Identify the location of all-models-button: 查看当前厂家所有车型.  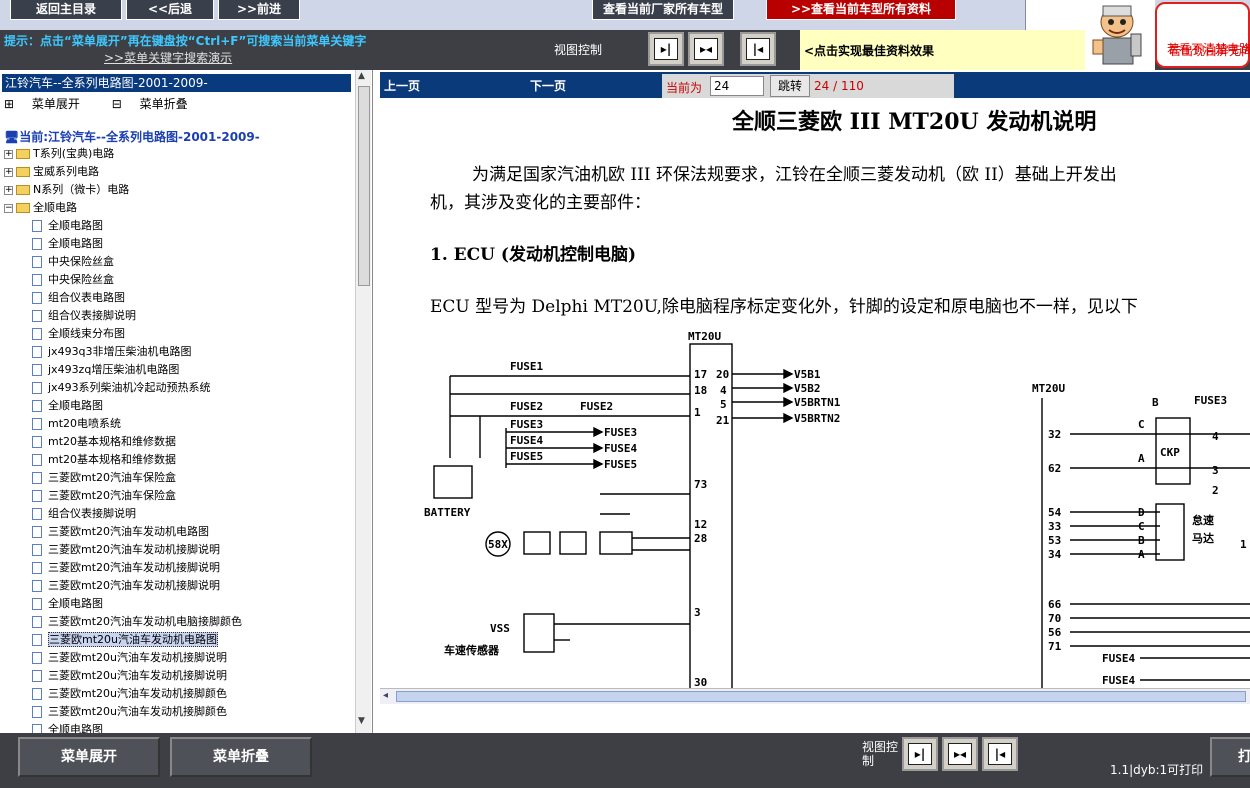
(663, 10).